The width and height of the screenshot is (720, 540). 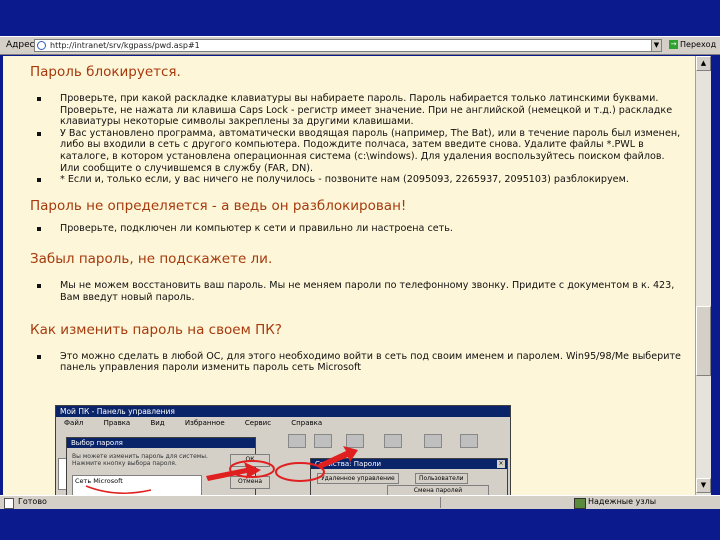 What do you see at coordinates (703, 341) in the screenshot?
I see `scroll-thumb` at bounding box center [703, 341].